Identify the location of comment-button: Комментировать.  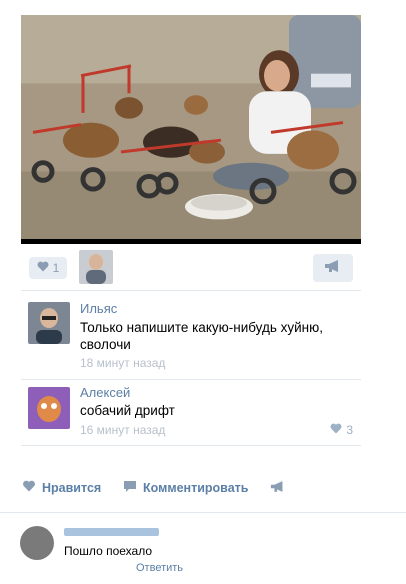
(185, 488).